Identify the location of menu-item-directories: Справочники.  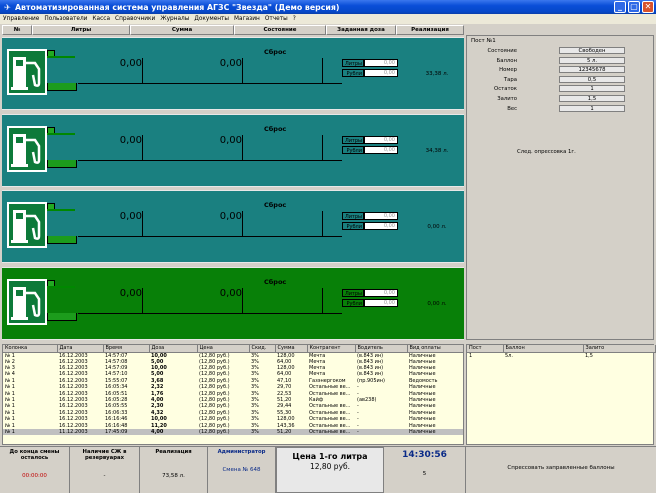
(135, 19).